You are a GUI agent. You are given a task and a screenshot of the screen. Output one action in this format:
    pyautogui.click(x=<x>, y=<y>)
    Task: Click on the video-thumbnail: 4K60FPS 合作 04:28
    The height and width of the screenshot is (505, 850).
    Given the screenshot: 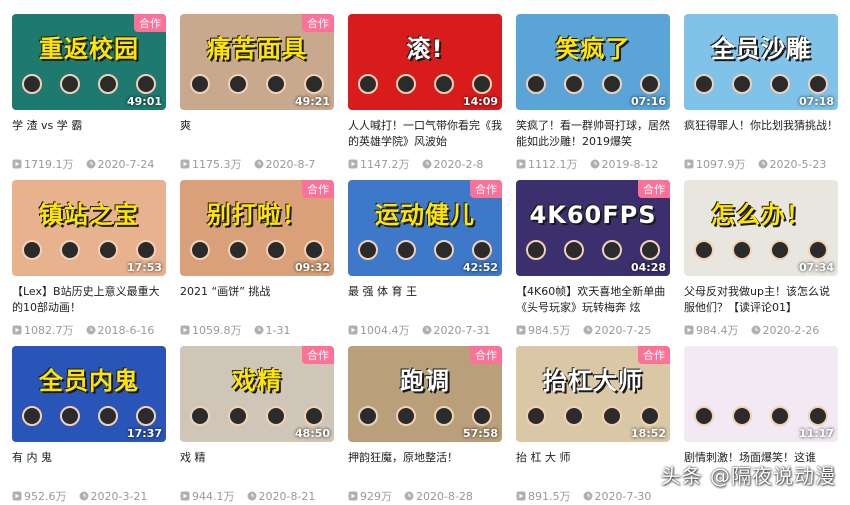 What is the action you would take?
    pyautogui.click(x=593, y=228)
    